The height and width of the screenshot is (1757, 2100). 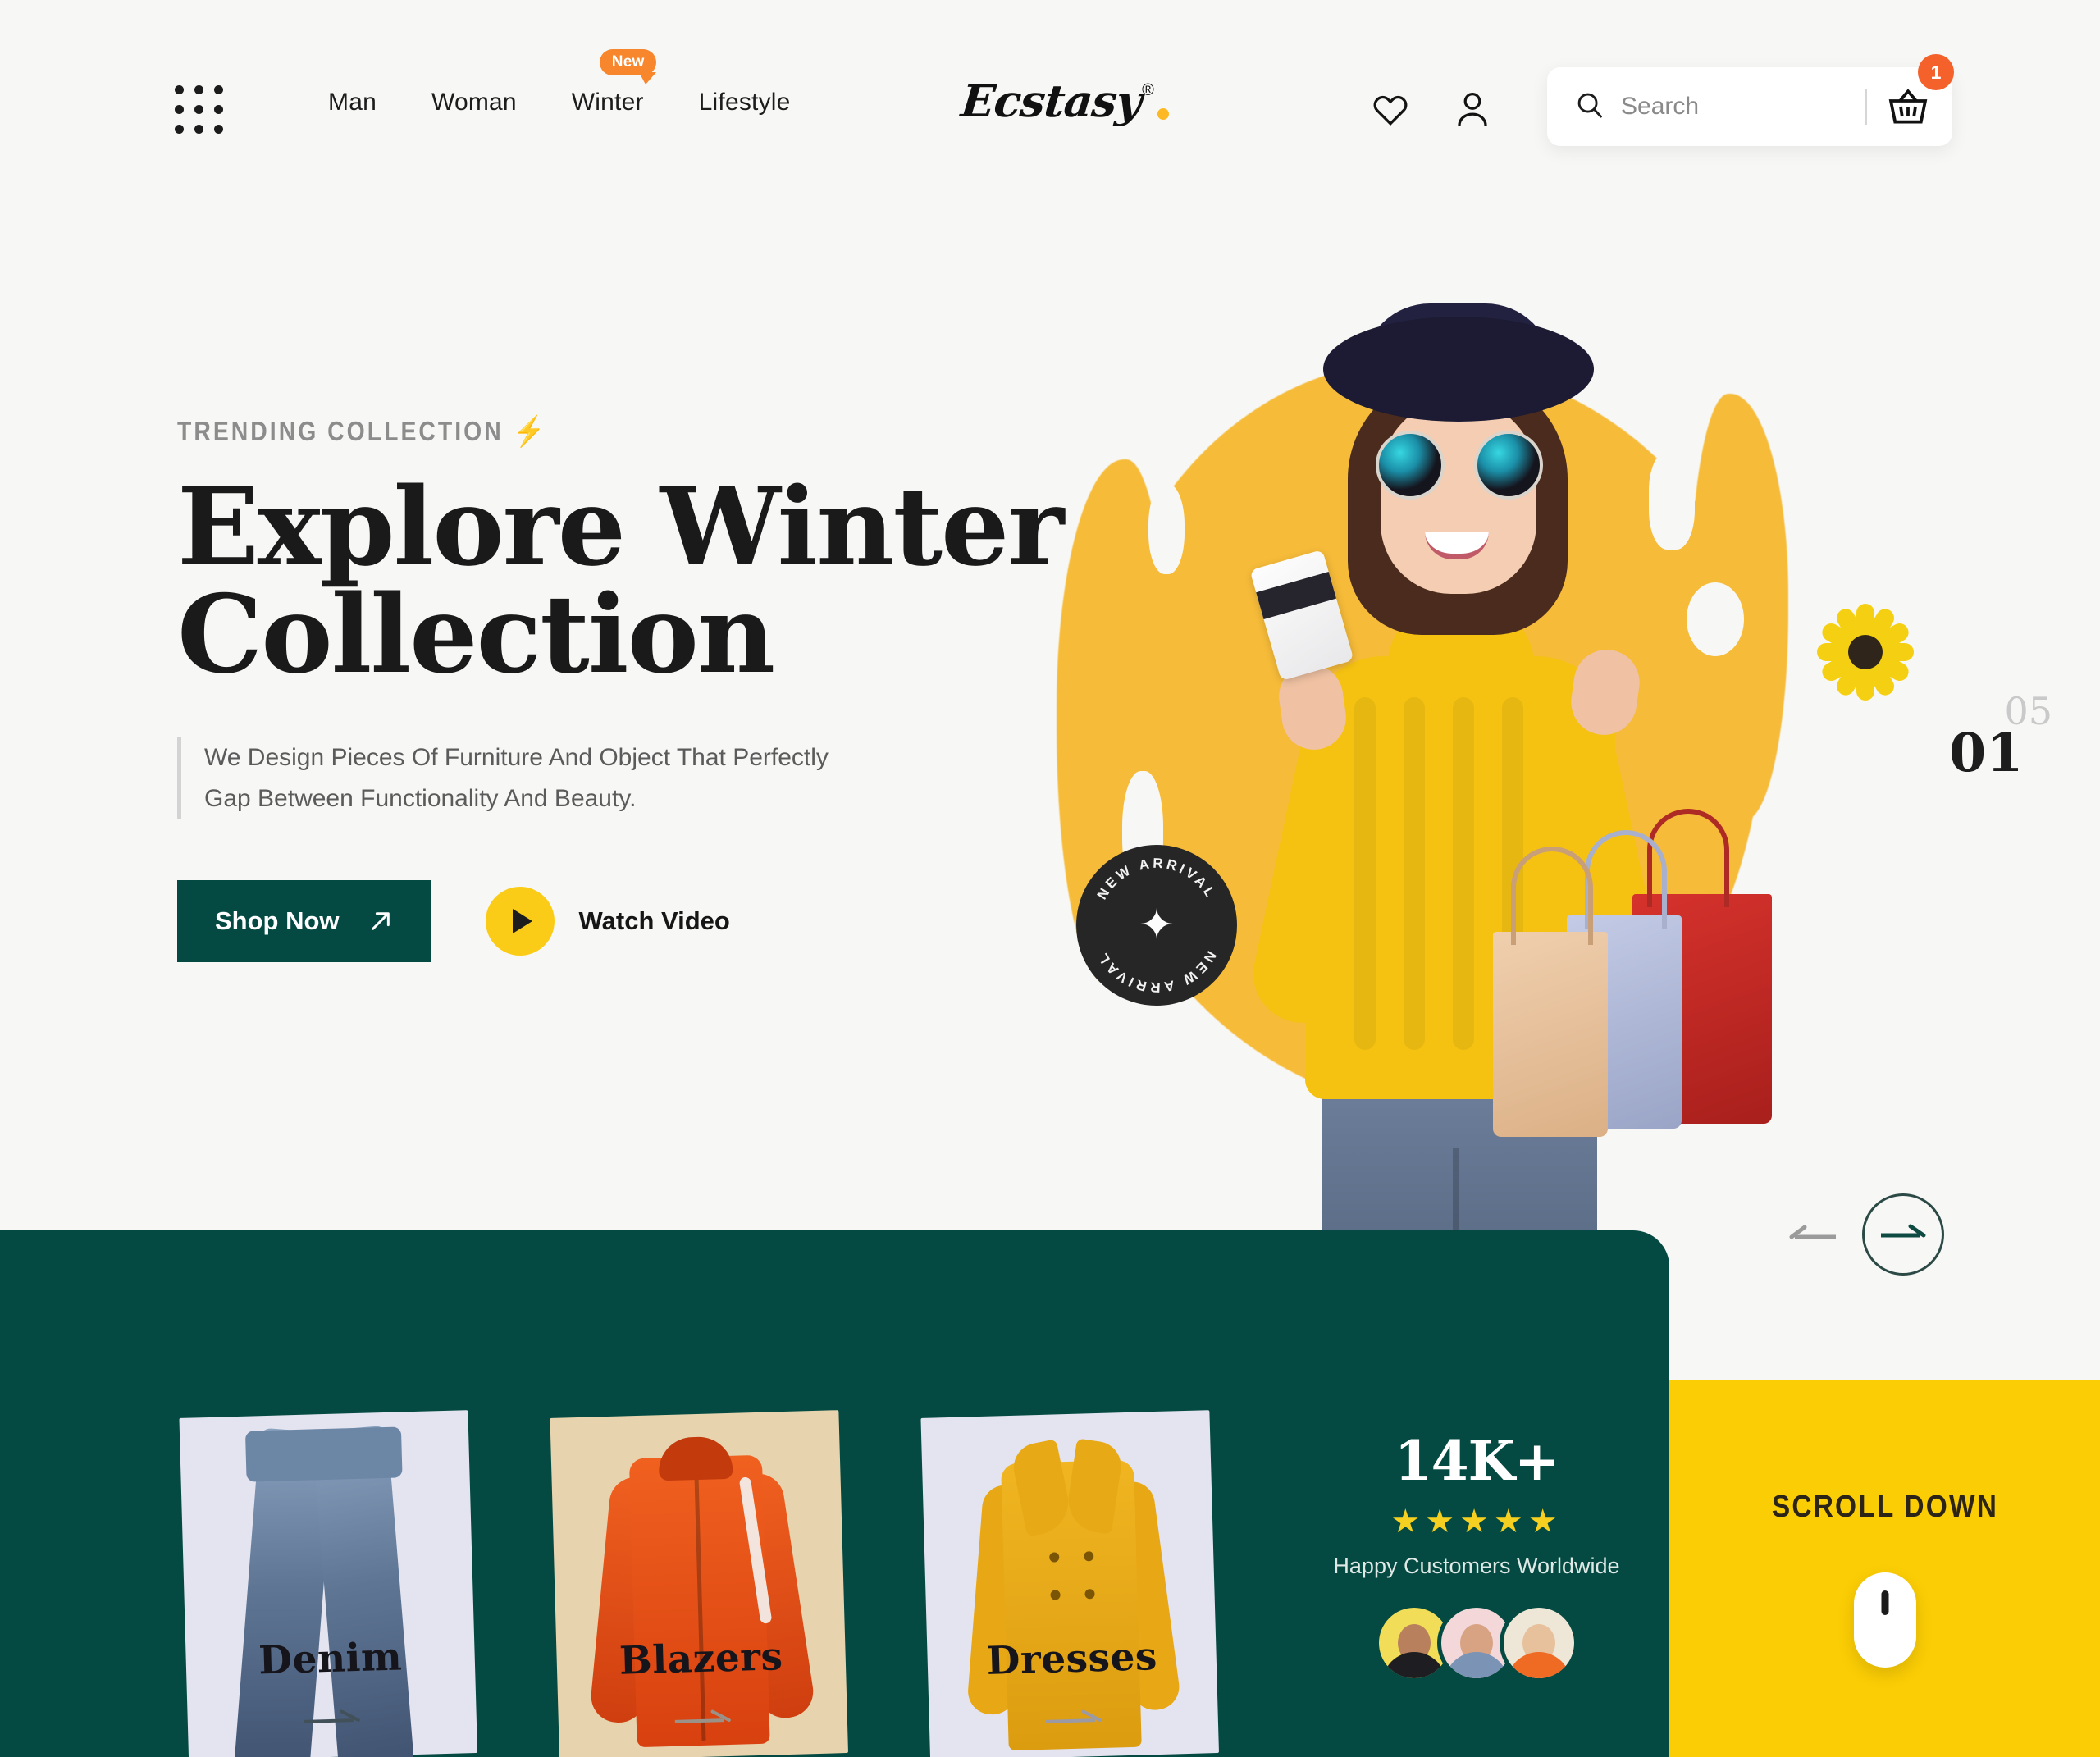 What do you see at coordinates (327, 1518) in the screenshot?
I see `category-card-denim: Denim` at bounding box center [327, 1518].